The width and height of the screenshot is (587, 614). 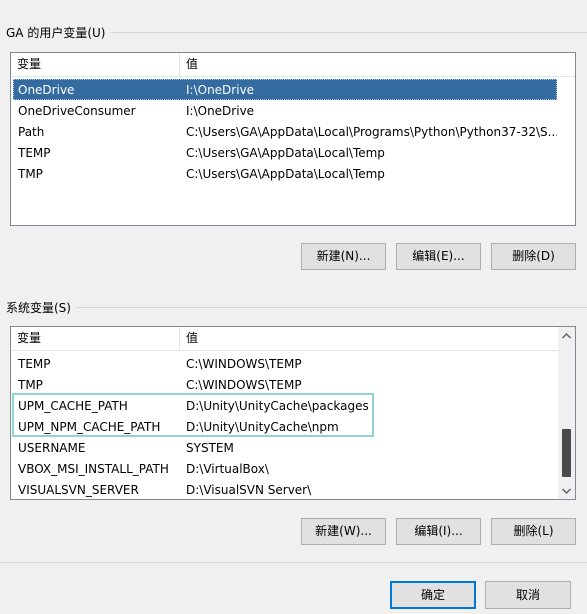 What do you see at coordinates (433, 595) in the screenshot?
I see `ok-button: 确定` at bounding box center [433, 595].